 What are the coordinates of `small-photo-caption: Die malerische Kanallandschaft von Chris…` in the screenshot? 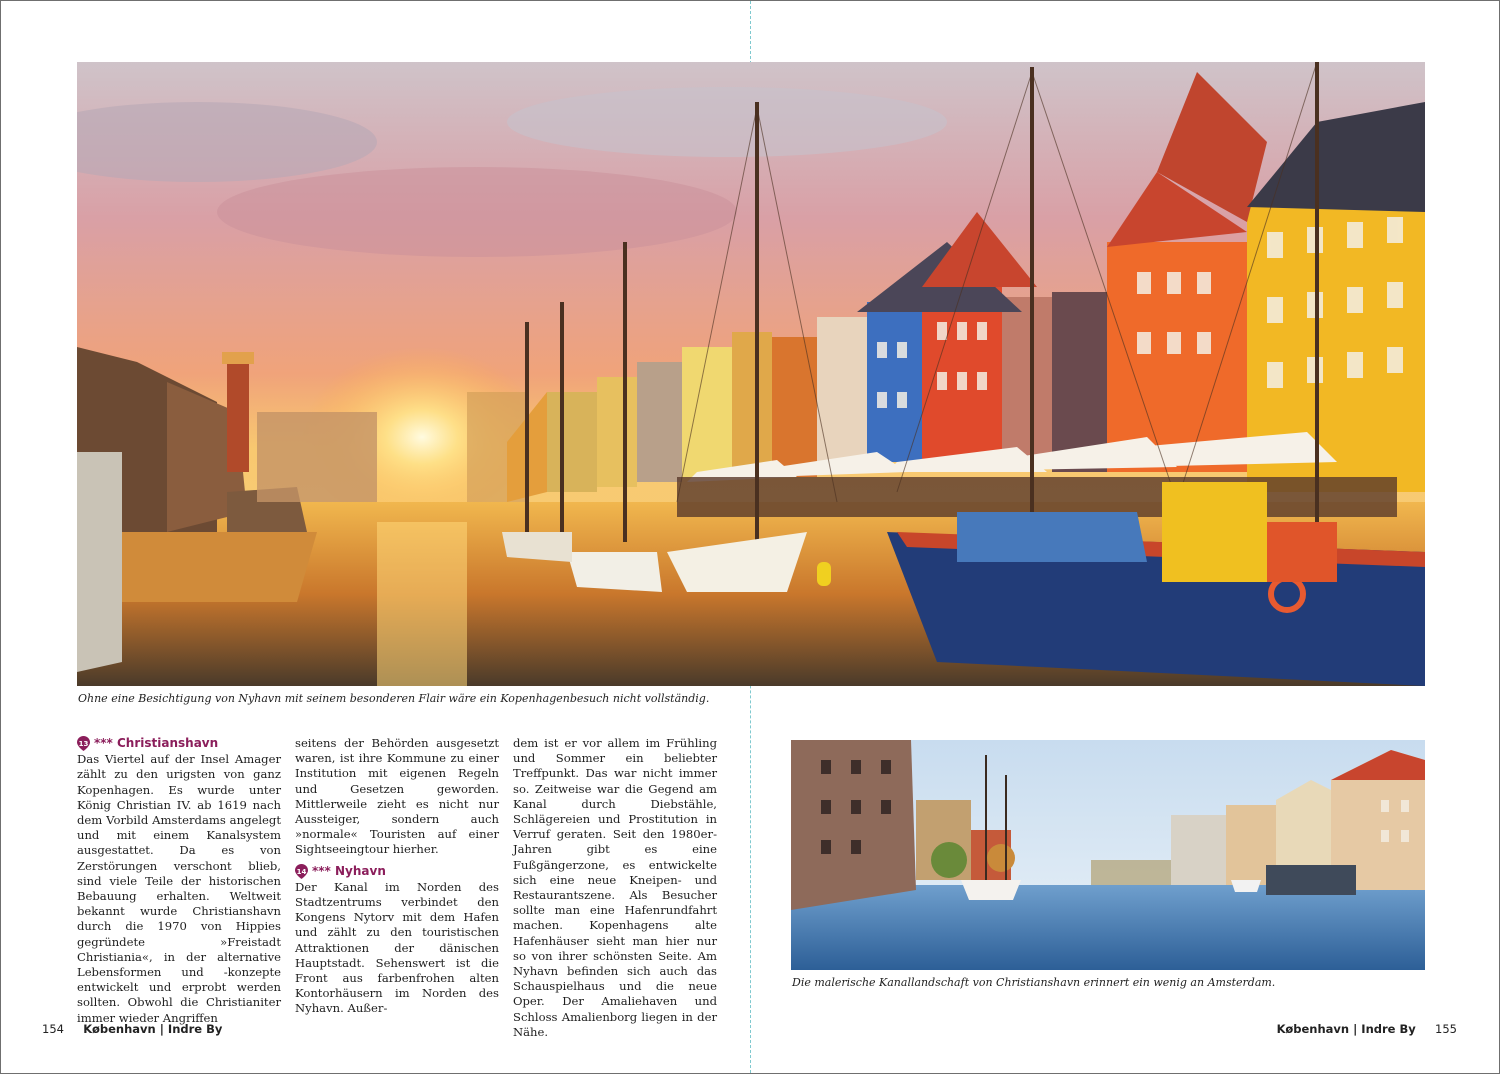 It's located at (1034, 982).